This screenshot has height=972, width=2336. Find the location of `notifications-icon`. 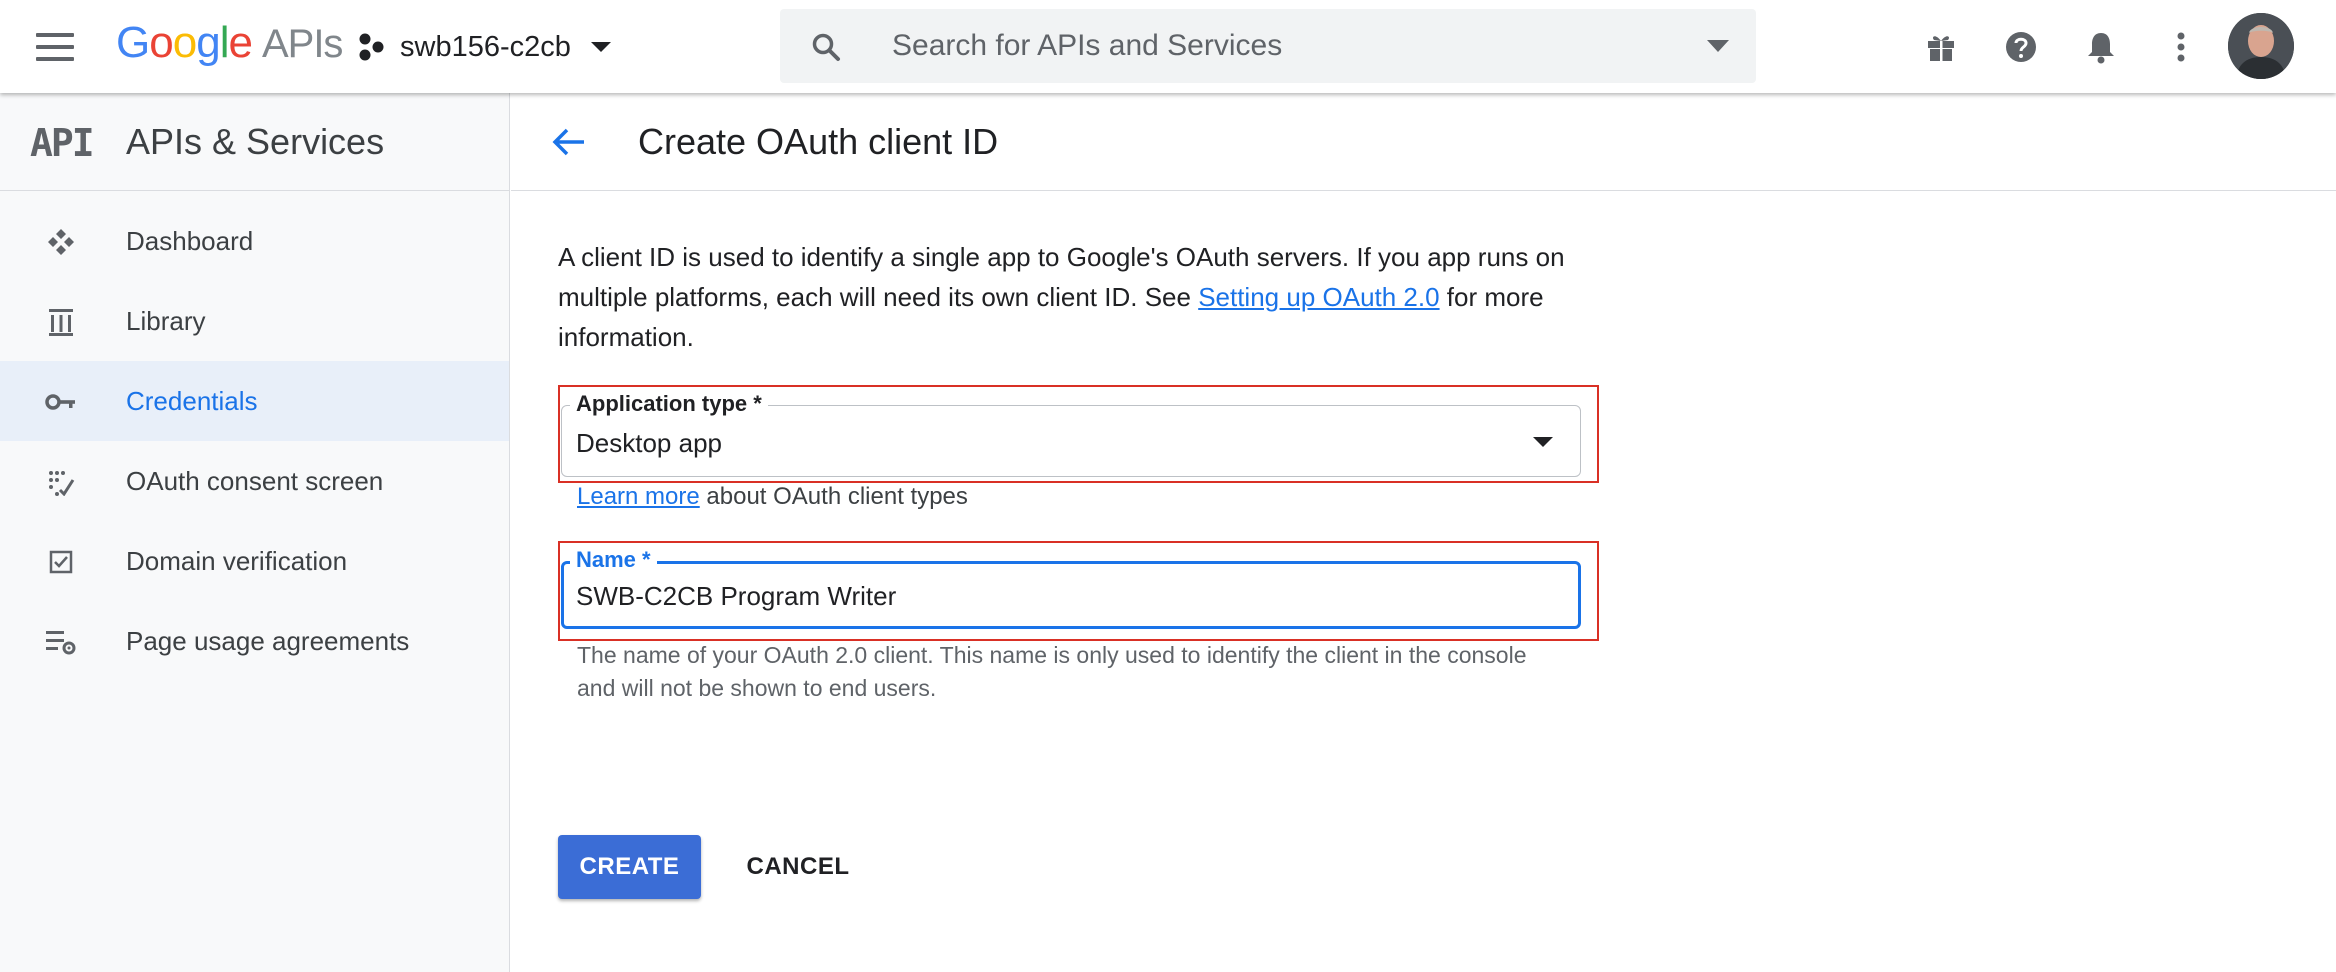

notifications-icon is located at coordinates (2101, 47).